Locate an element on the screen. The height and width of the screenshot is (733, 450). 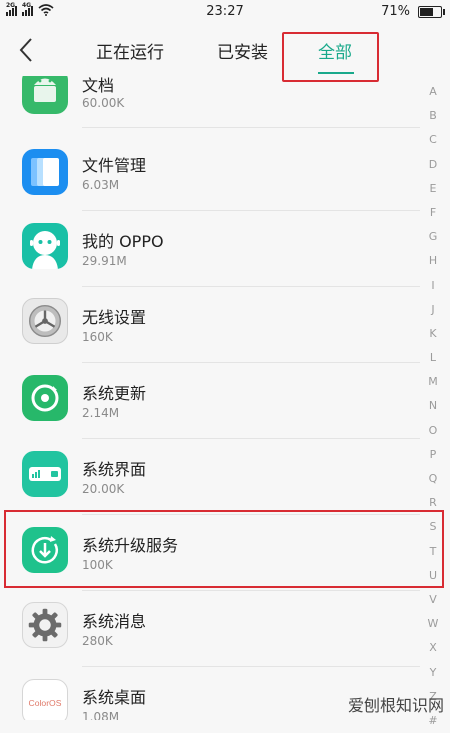
list-item-app: 系统更新 2.14M is located at coordinates (210, 401).